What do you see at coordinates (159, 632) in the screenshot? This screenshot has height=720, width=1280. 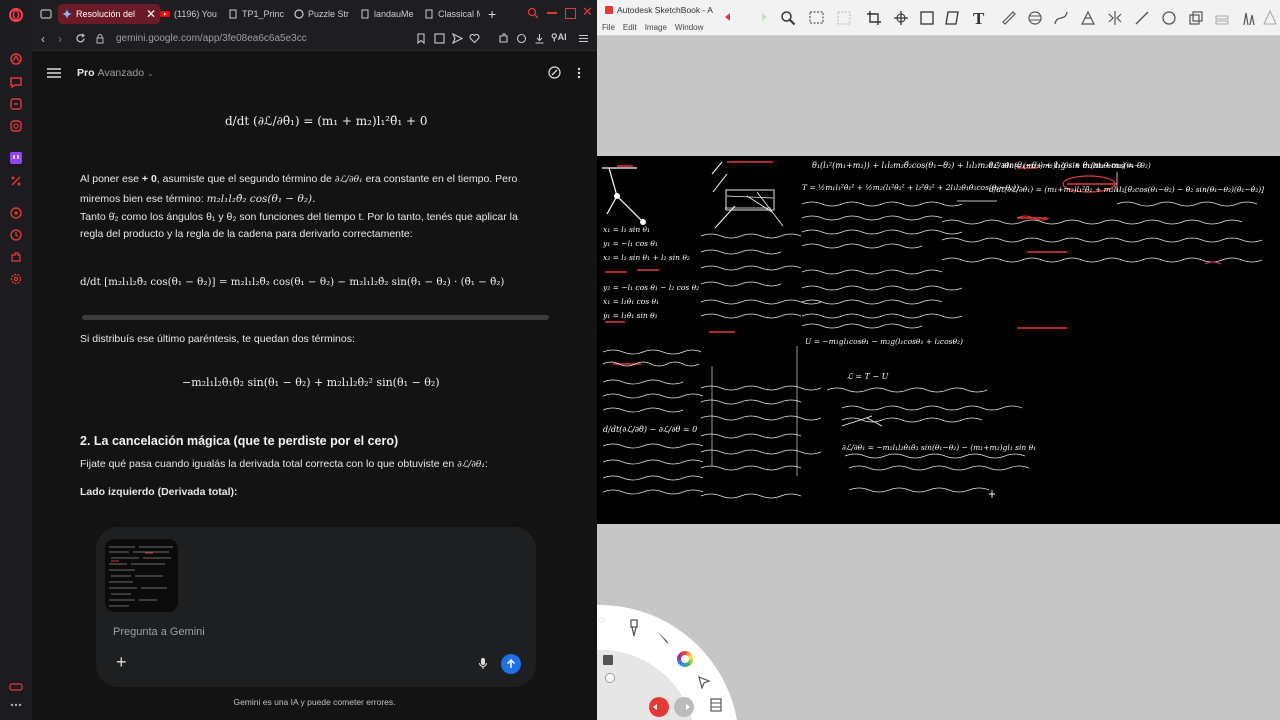 I see `prompt-input: Pregunta a Gemini` at bounding box center [159, 632].